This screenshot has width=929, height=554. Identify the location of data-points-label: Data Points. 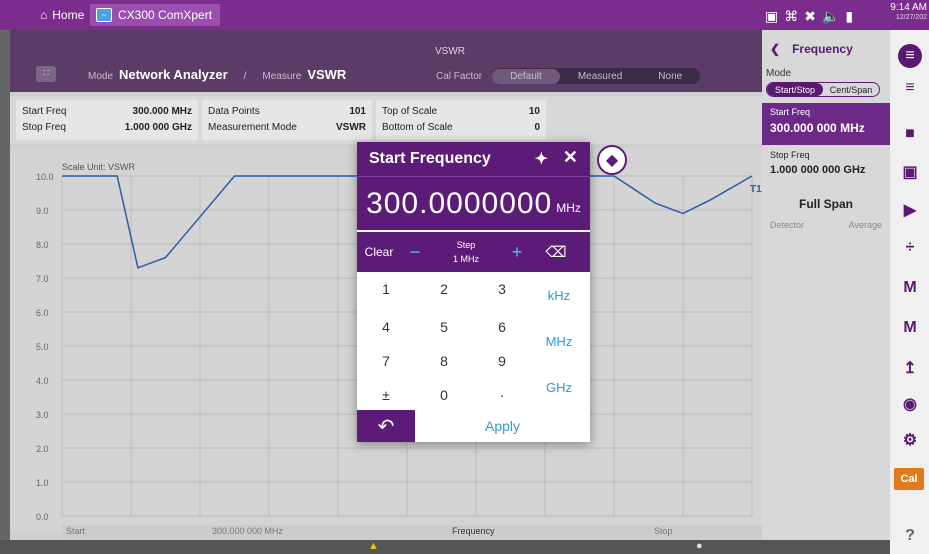
(234, 111).